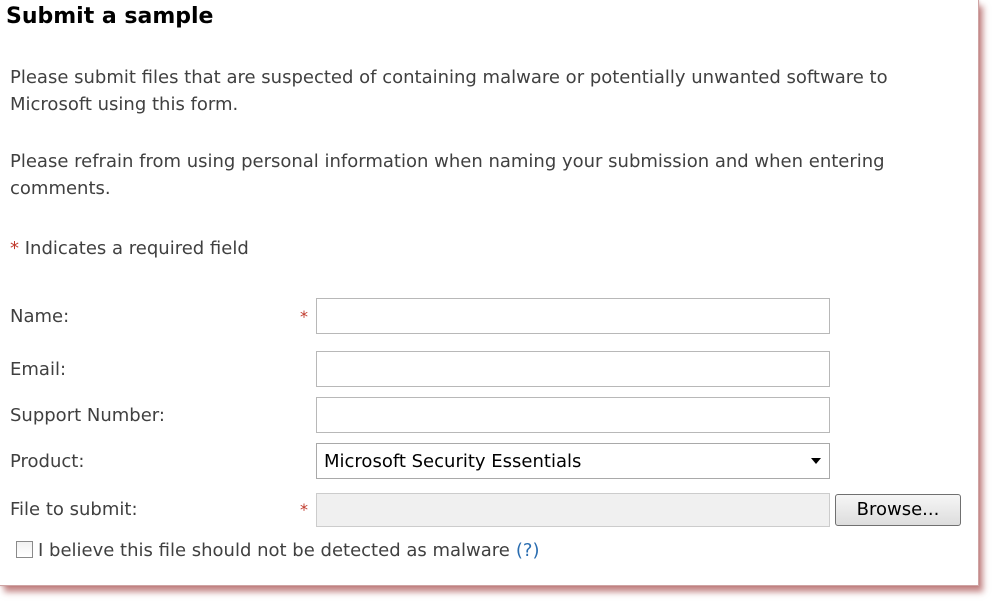  Describe the element at coordinates (87, 415) in the screenshot. I see `support-number-label: Support Number:` at that location.